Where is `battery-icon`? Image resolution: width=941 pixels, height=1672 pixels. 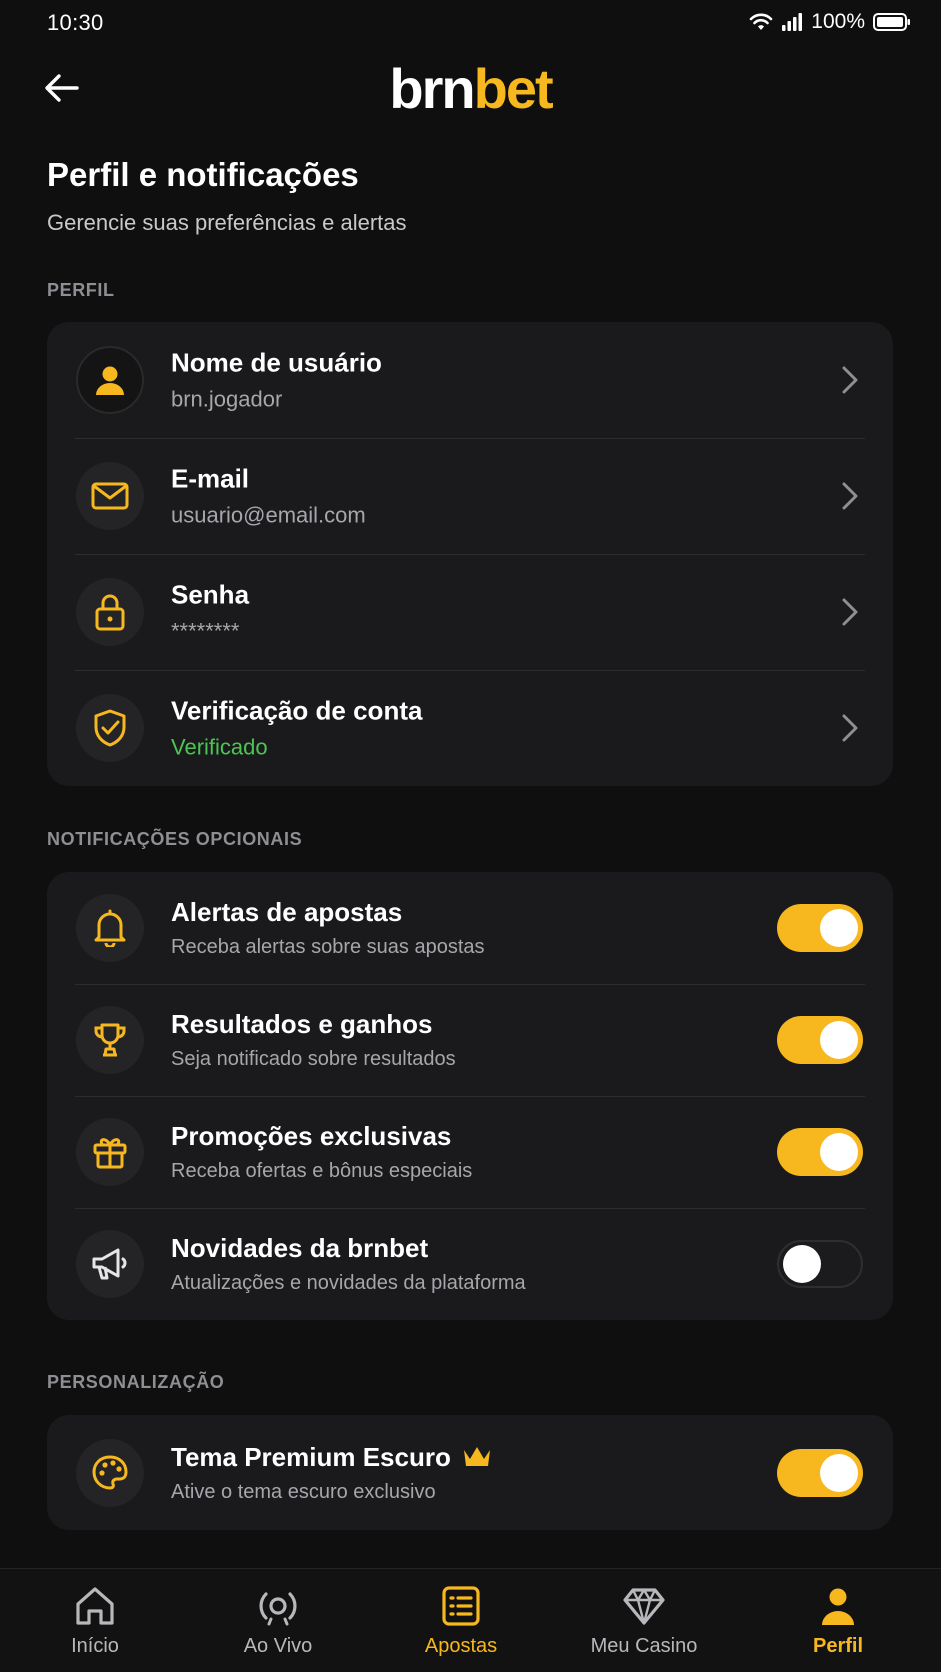 battery-icon is located at coordinates (892, 22).